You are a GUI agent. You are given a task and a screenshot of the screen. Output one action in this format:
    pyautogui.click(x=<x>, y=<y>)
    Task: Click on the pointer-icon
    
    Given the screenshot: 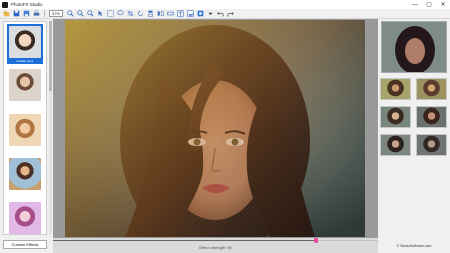 What is the action you would take?
    pyautogui.click(x=100, y=14)
    